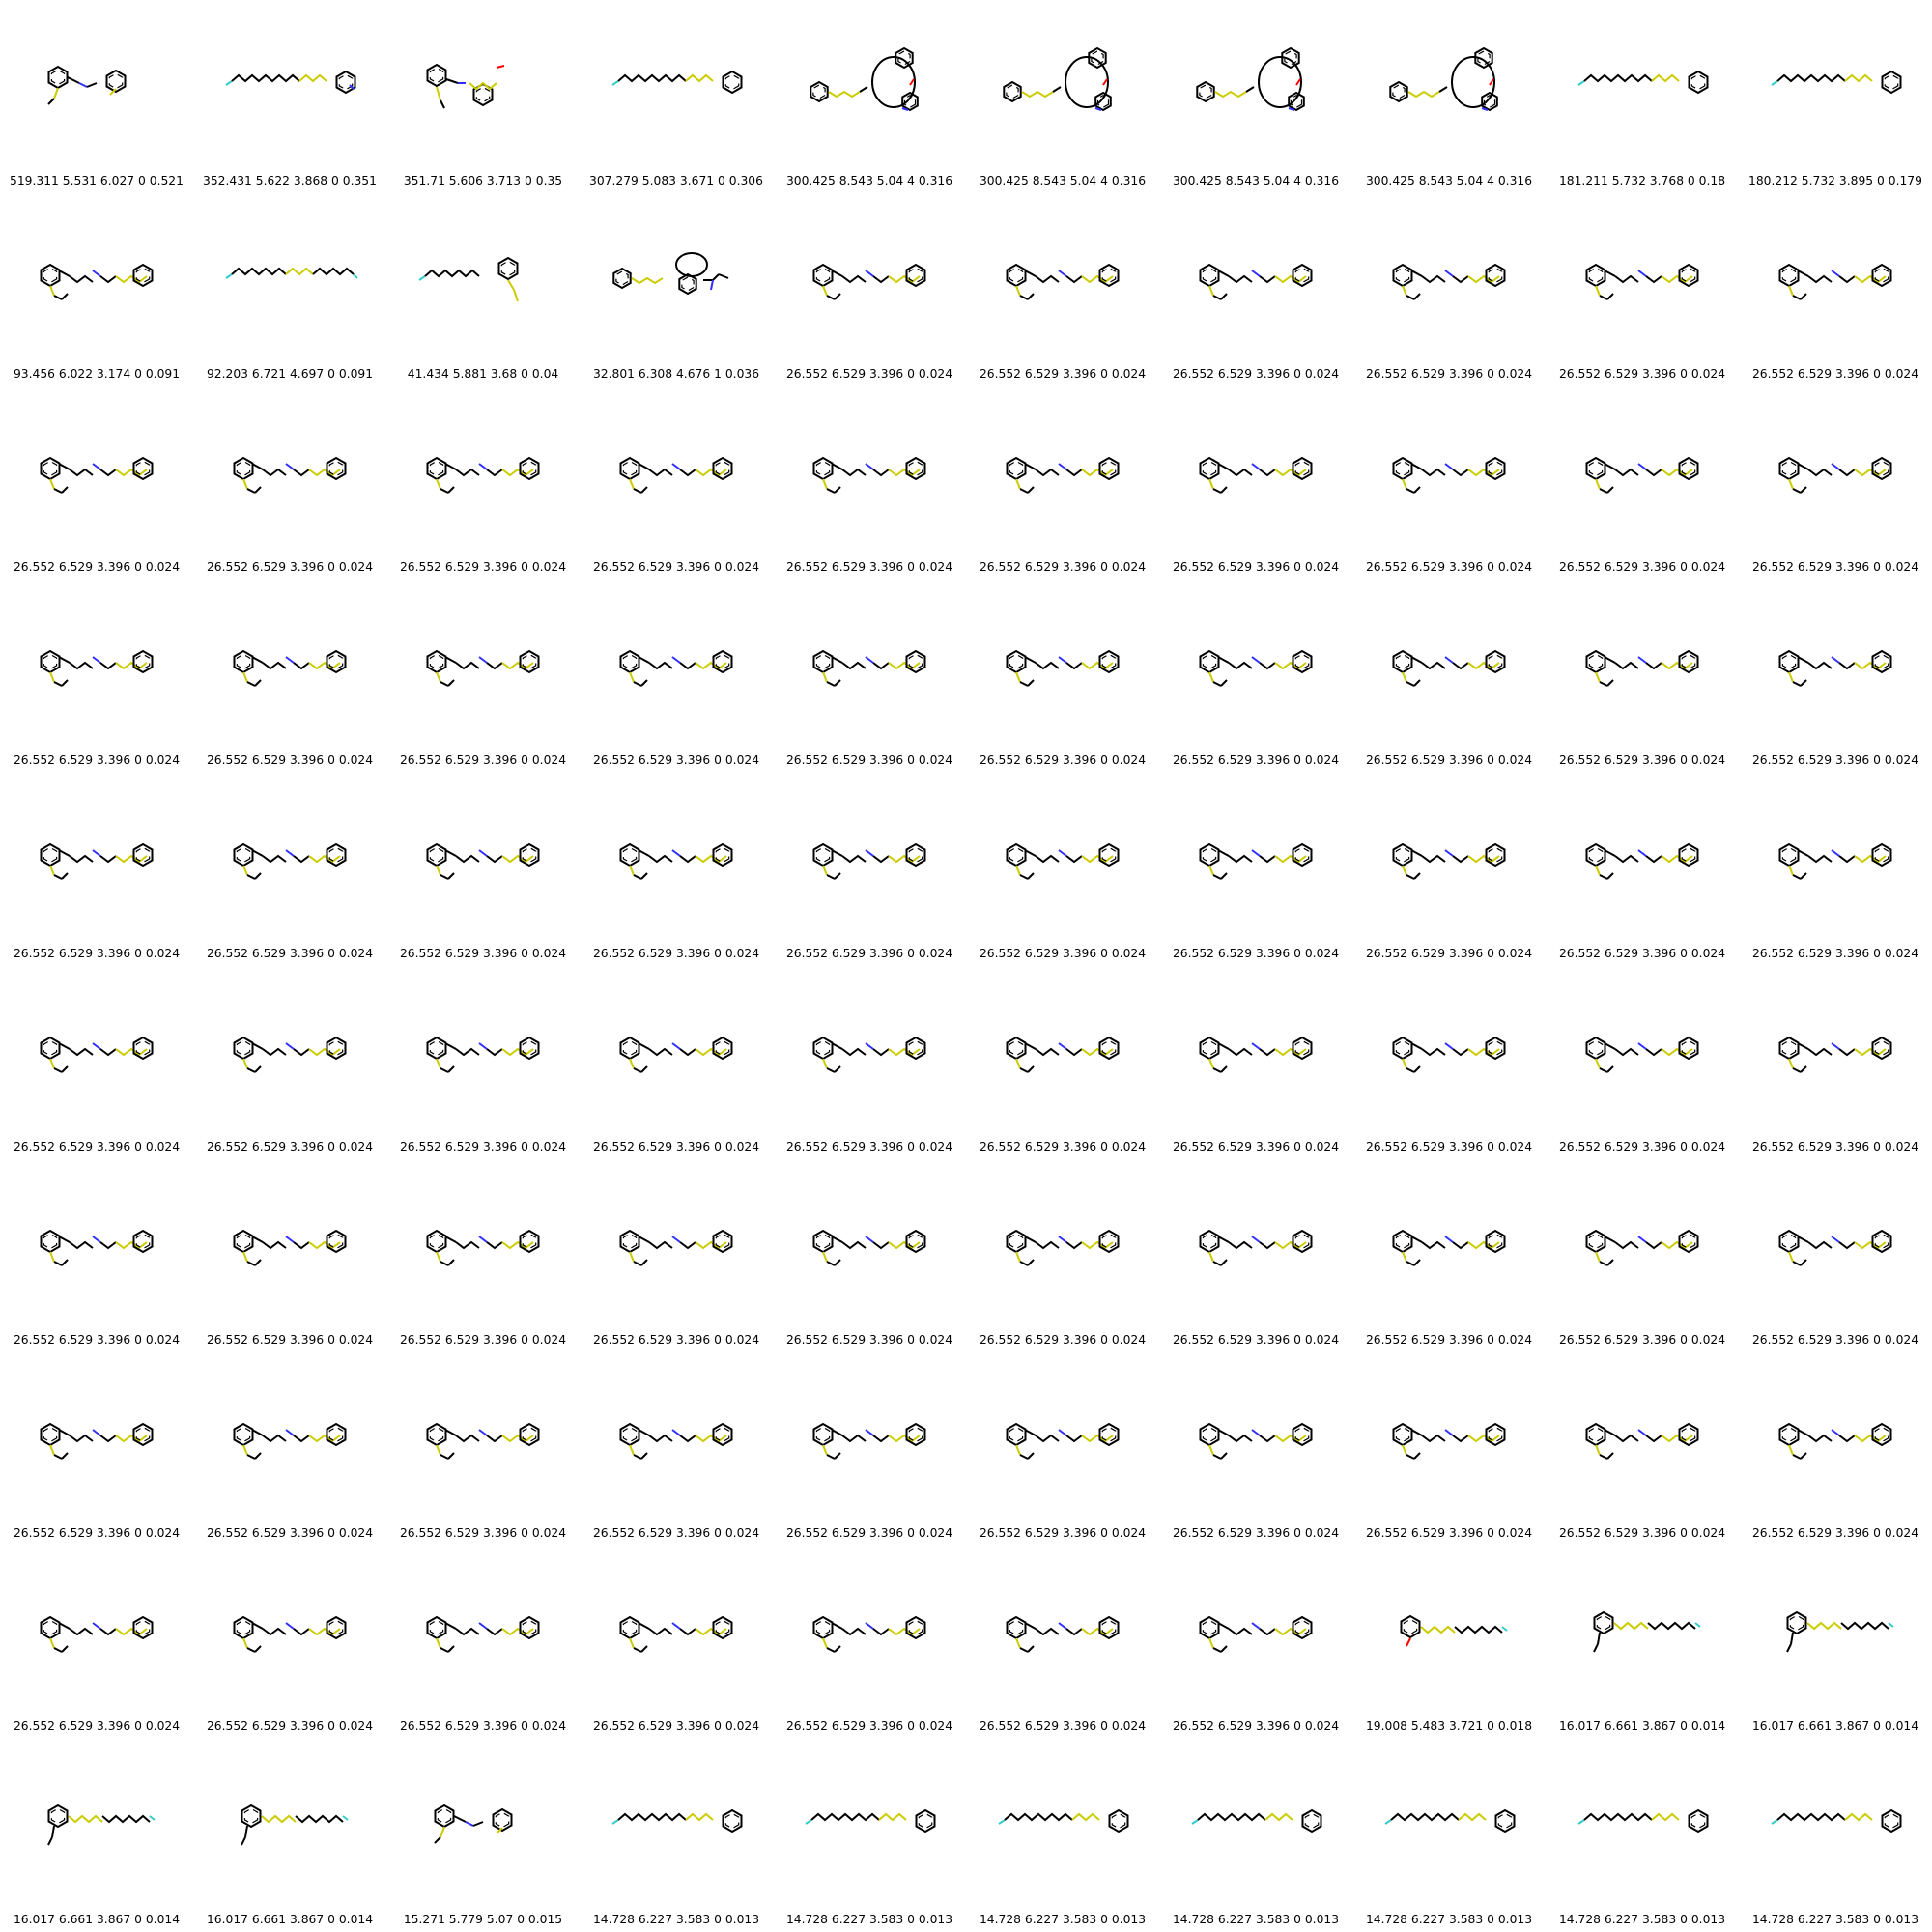 Image resolution: width=1932 pixels, height=1932 pixels. I want to click on molecule-cell: 41.434 5.881 3.68 0 0.04, so click(483, 289).